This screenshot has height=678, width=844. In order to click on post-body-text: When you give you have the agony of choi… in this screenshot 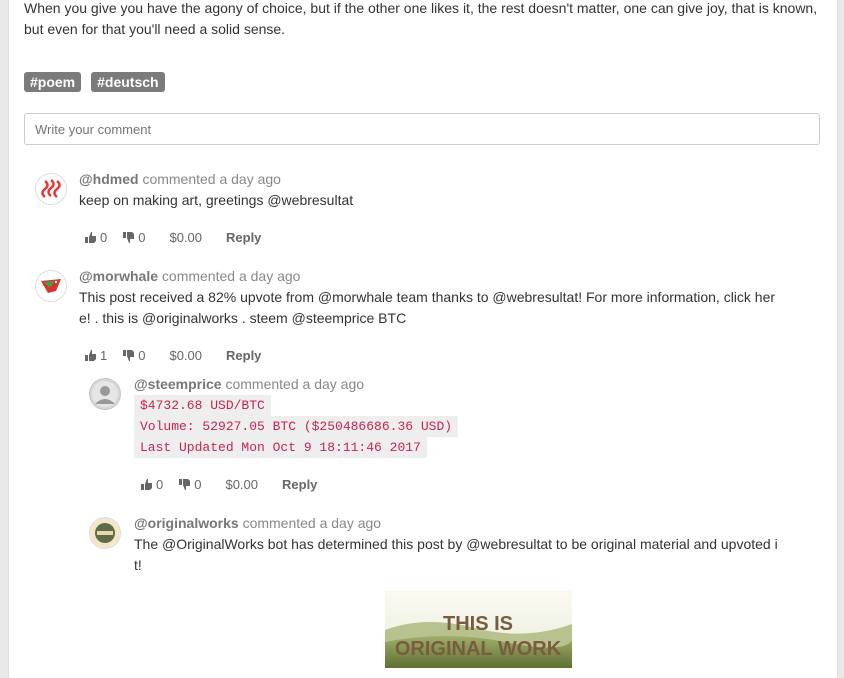, I will do `click(421, 18)`.